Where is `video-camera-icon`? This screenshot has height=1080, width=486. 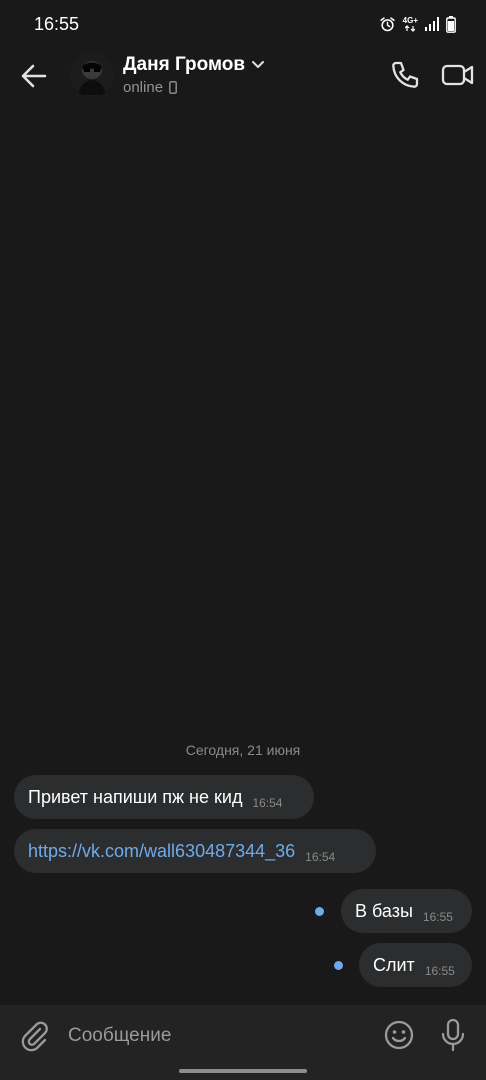
video-camera-icon is located at coordinates (457, 75).